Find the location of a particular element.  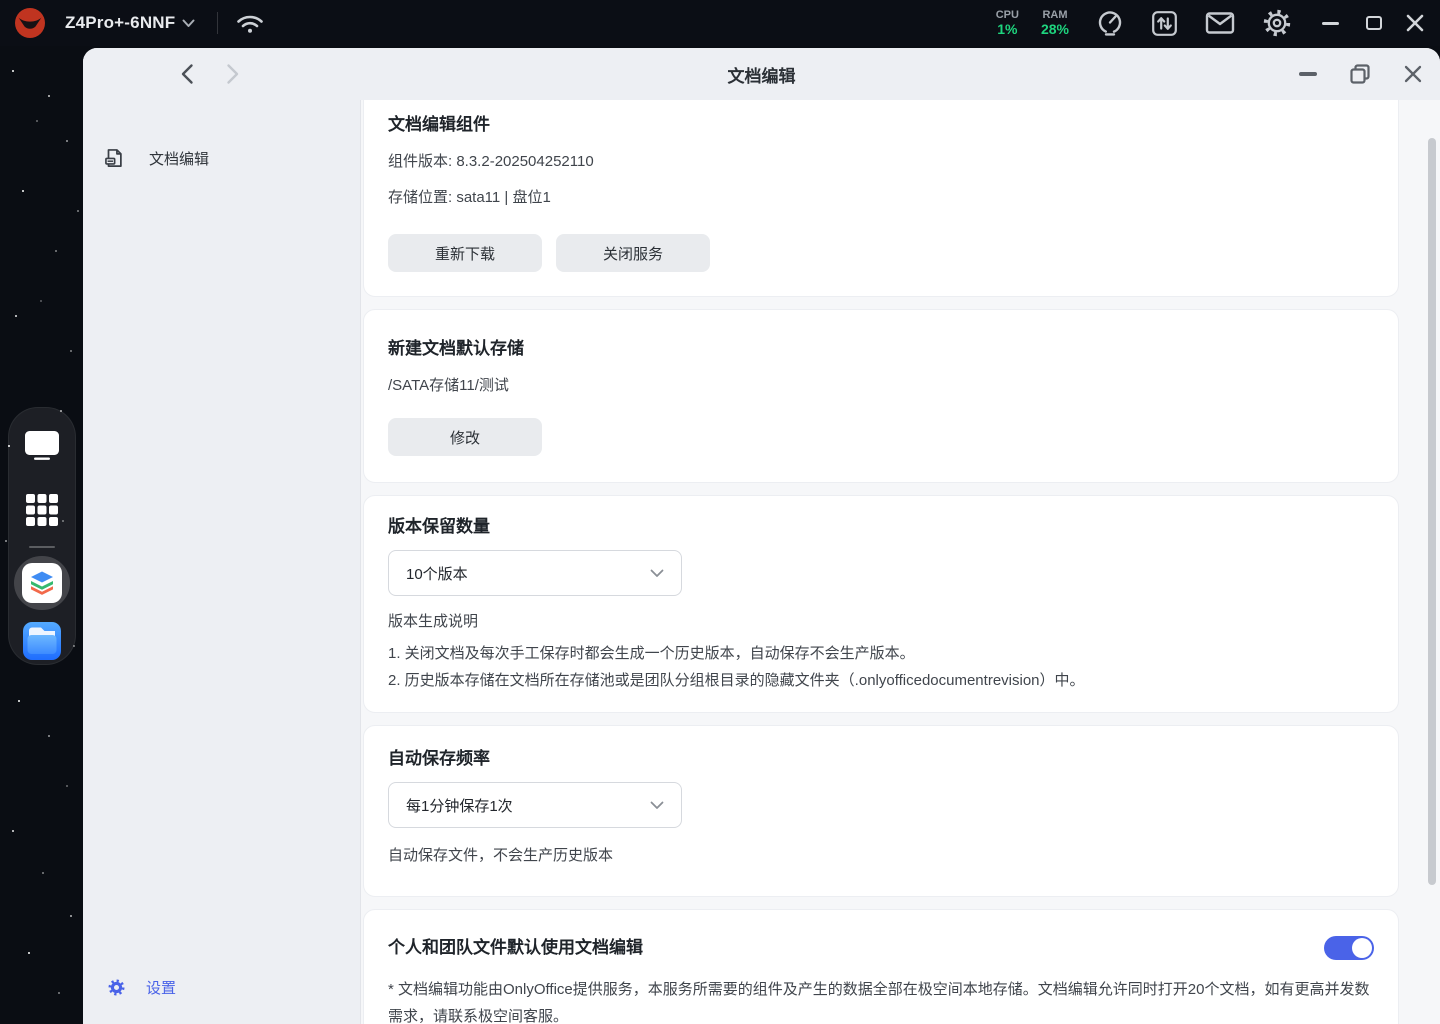

system-maximize-button is located at coordinates (1374, 23).